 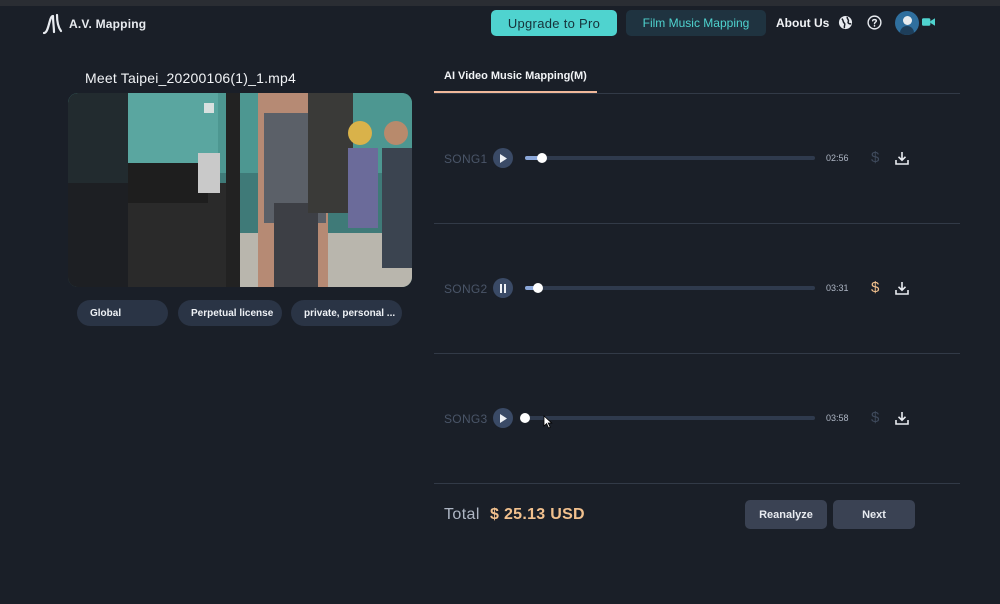 What do you see at coordinates (928, 22) in the screenshot?
I see `video-camera-icon` at bounding box center [928, 22].